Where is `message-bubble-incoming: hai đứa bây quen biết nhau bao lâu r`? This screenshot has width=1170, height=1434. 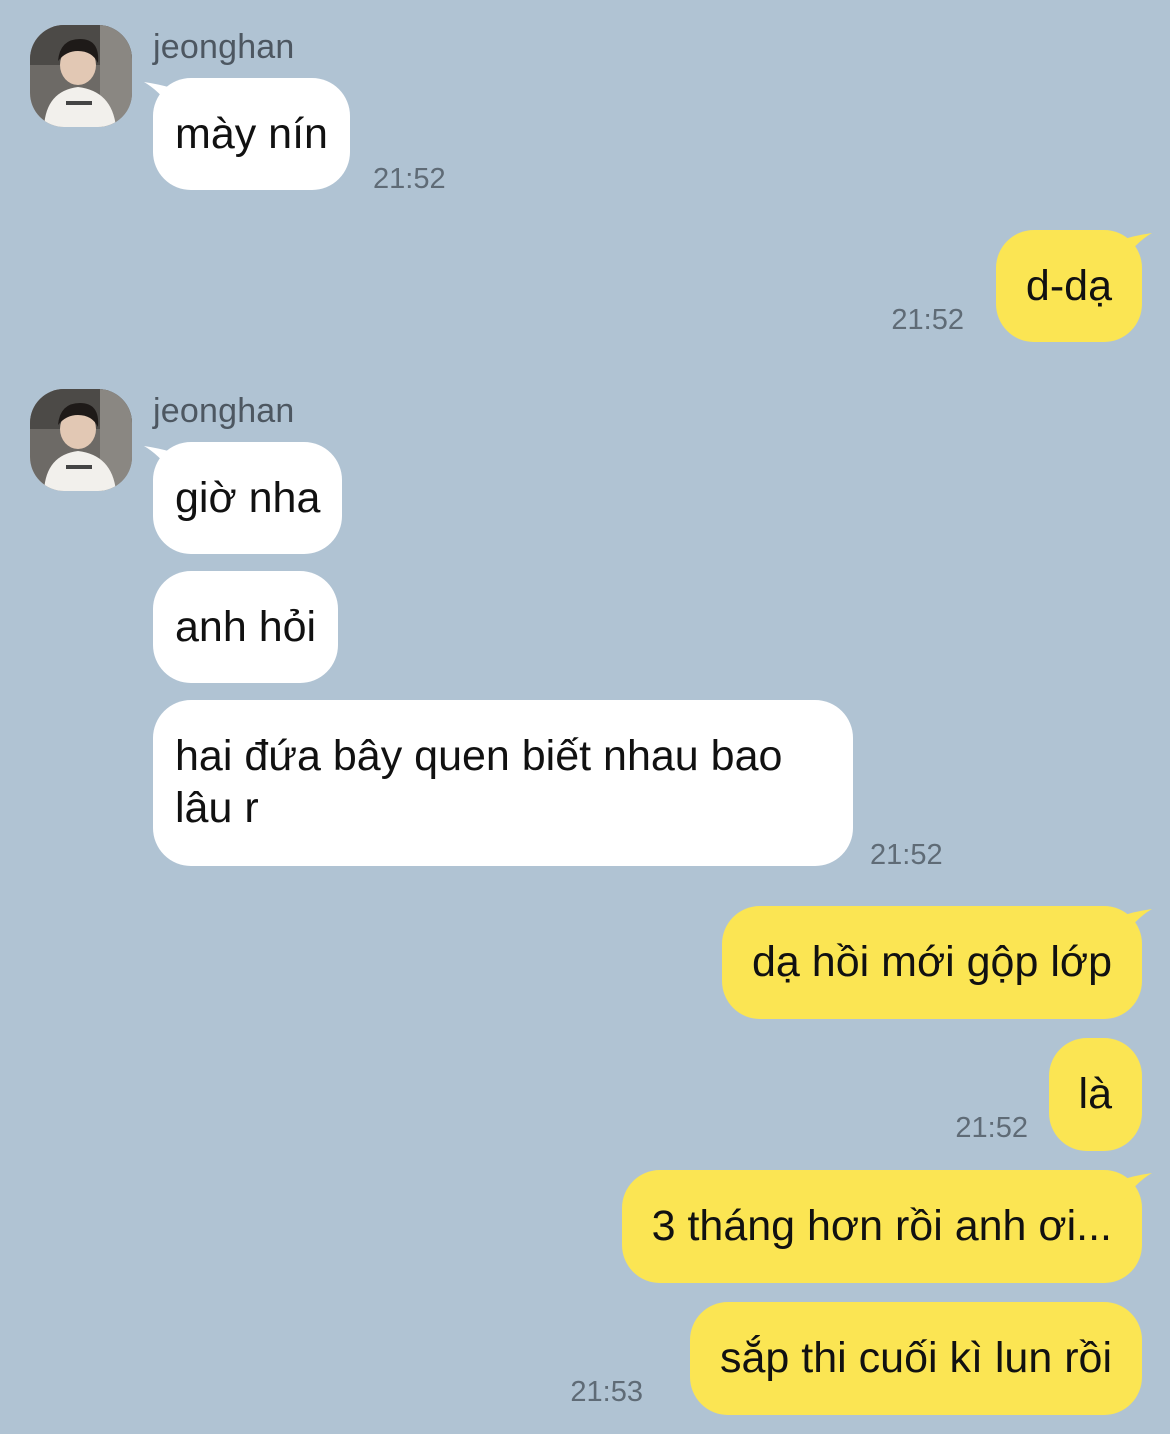 message-bubble-incoming: hai đứa bây quen biết nhau bao lâu r is located at coordinates (503, 783).